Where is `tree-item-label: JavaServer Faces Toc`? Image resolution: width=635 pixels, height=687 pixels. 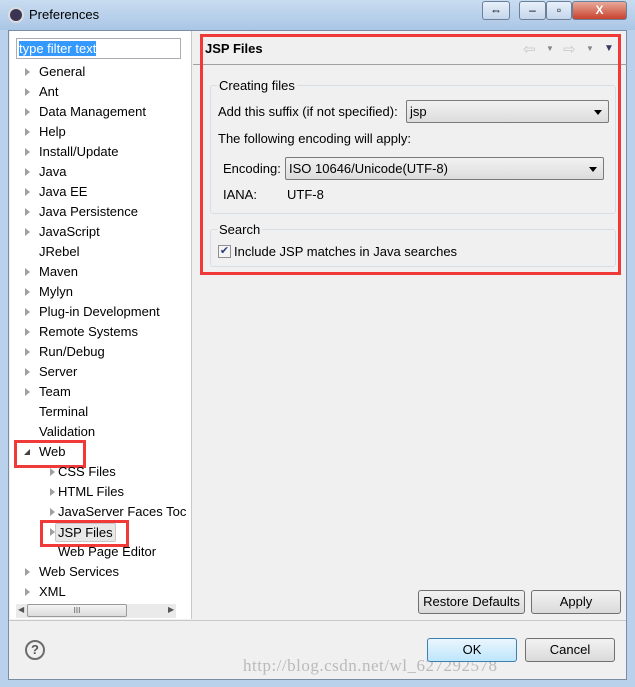 tree-item-label: JavaServer Faces Toc is located at coordinates (122, 511).